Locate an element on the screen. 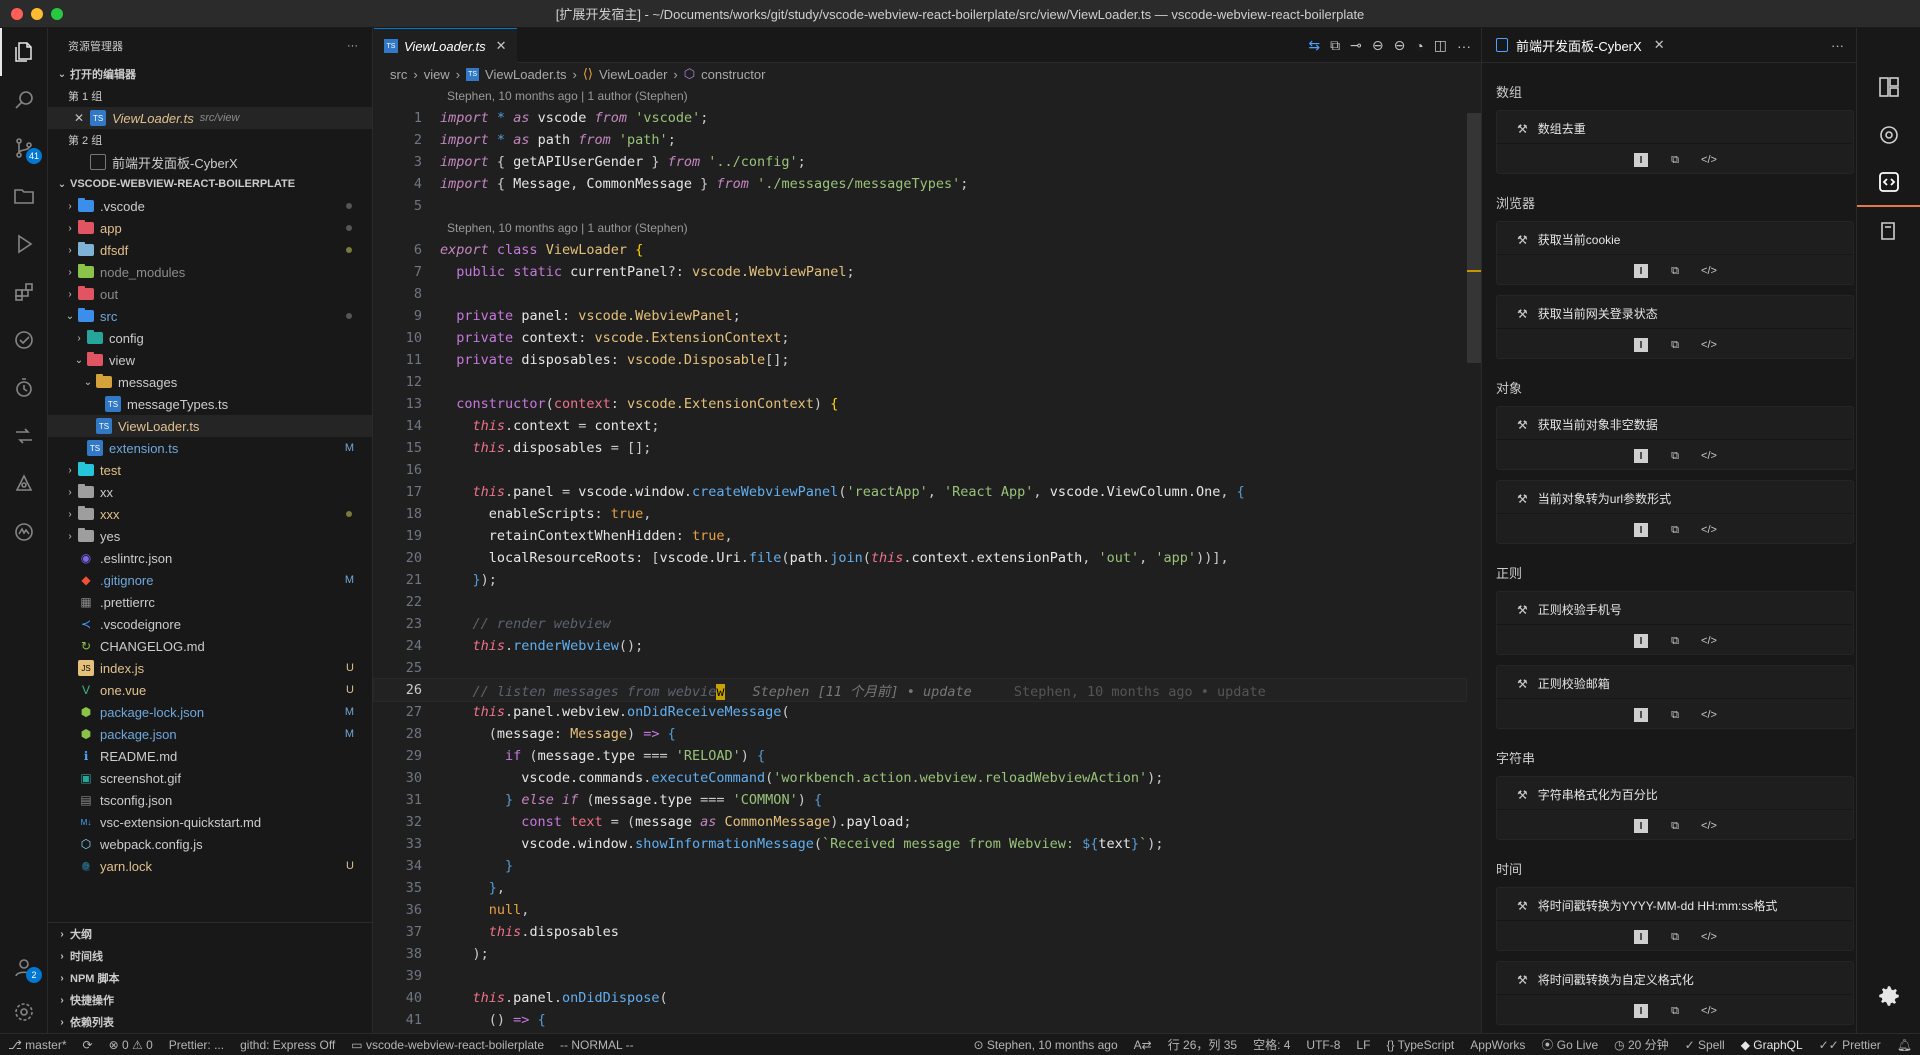 The width and height of the screenshot is (1920, 1055). project-section: ⌄ VSCODE-WEBVIEW-REACT-BOILERPLATE is located at coordinates (210, 184).